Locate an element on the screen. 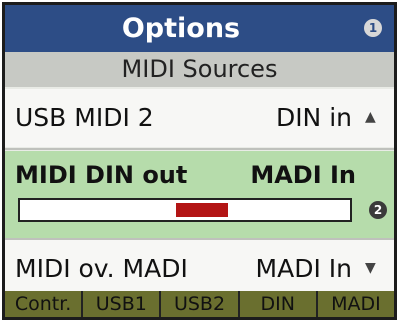  arrow-up-icon: ▲ is located at coordinates (370, 117).